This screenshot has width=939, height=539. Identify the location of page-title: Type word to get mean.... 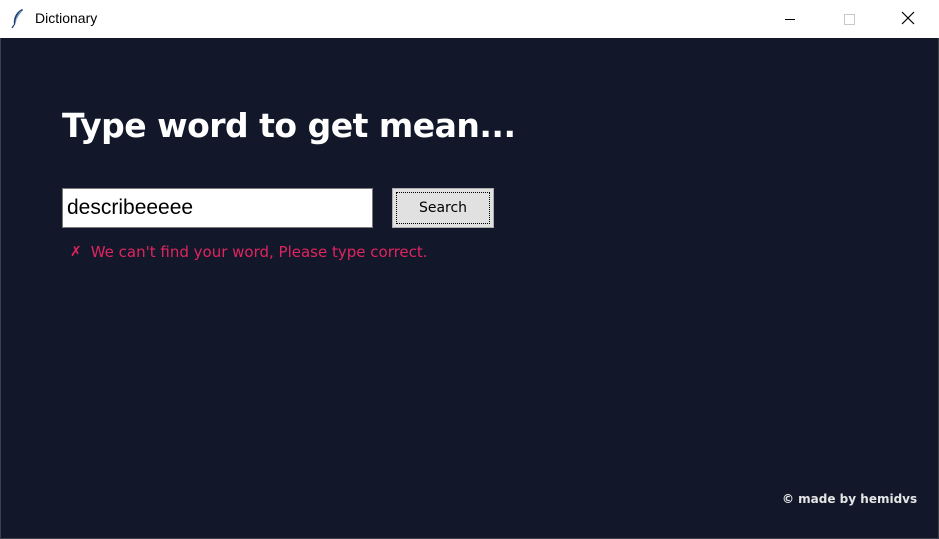
(289, 125).